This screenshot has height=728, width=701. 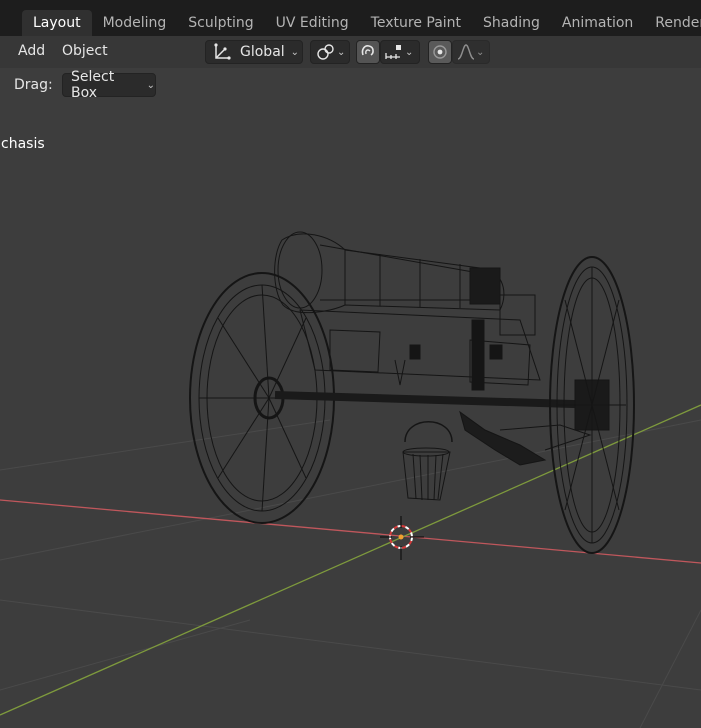 What do you see at coordinates (85, 51) in the screenshot?
I see `object-menu: Object` at bounding box center [85, 51].